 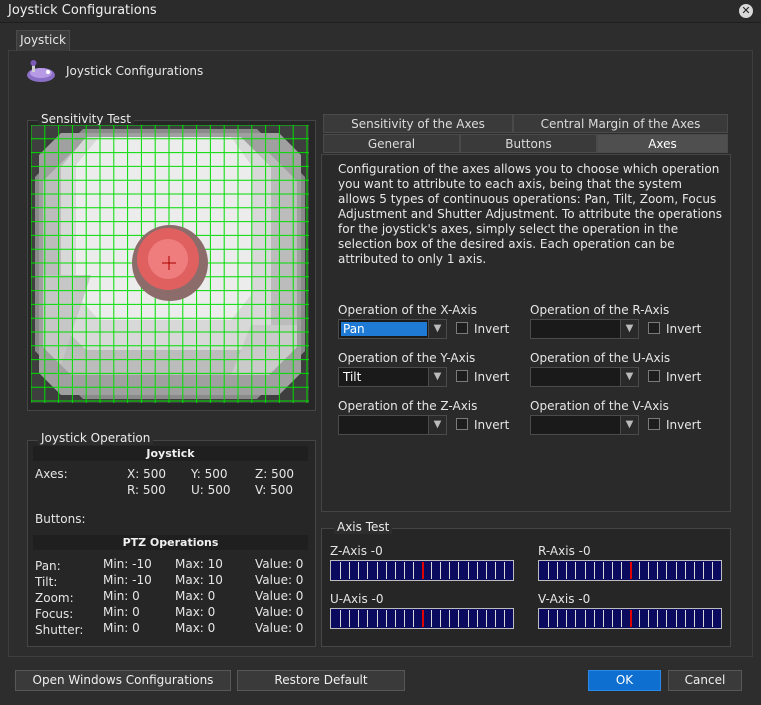 What do you see at coordinates (584, 329) in the screenshot?
I see `r-axis-select: ▼` at bounding box center [584, 329].